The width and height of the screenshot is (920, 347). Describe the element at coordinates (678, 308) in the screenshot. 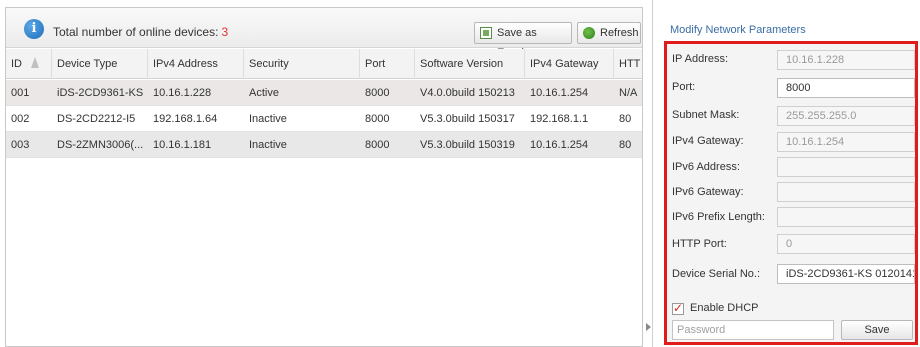

I see `enable-dhcp-checkbox` at that location.